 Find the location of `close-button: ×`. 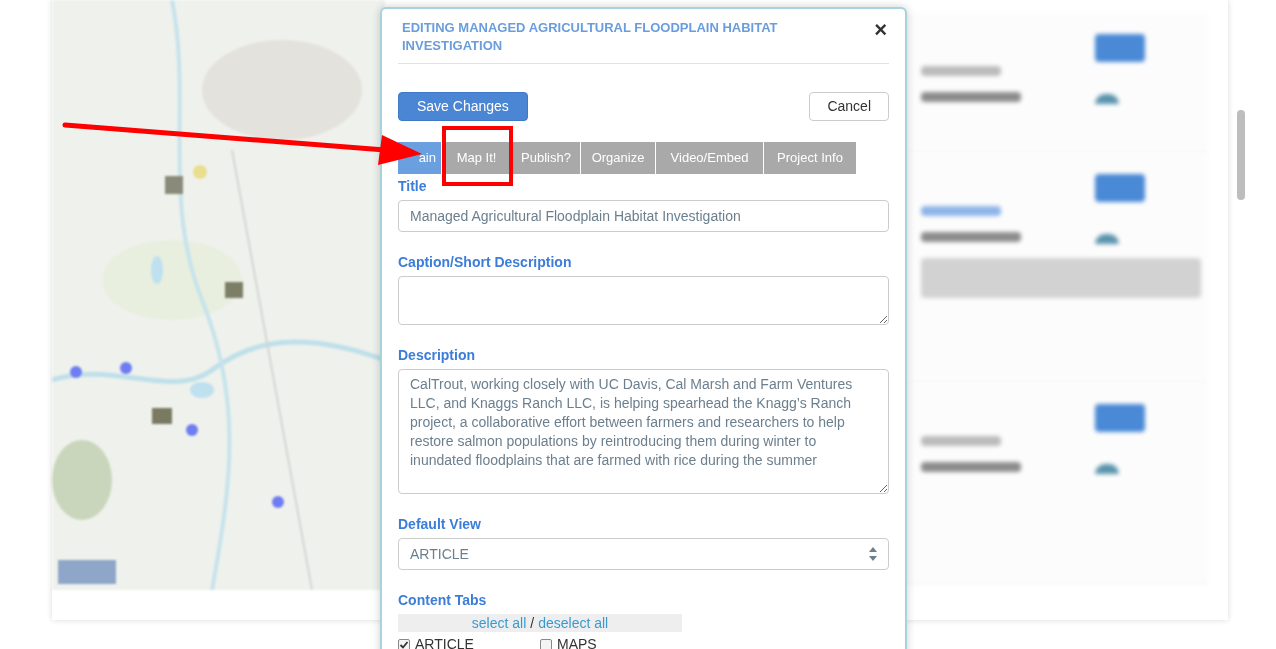

close-button: × is located at coordinates (880, 30).